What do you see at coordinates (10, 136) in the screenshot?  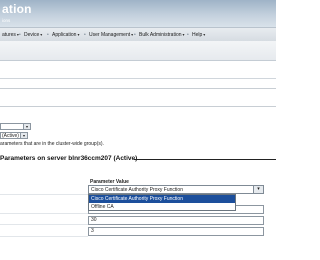 I see `service-select-value: (Active)` at bounding box center [10, 136].